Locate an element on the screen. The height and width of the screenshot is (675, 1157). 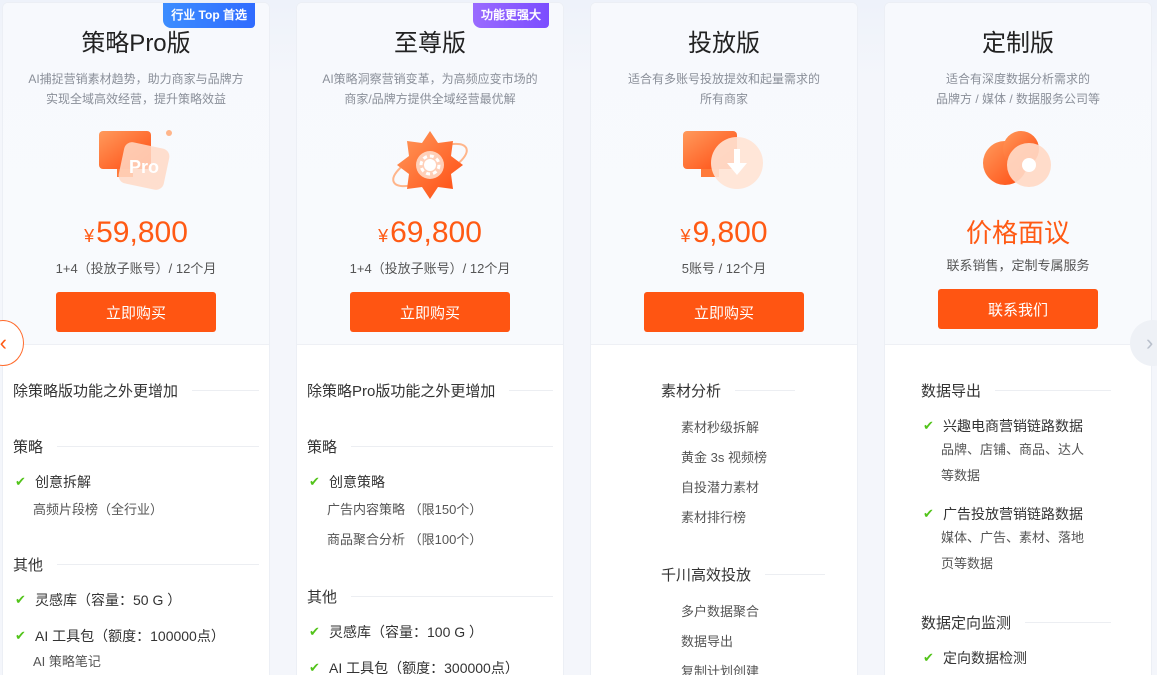
plan-description: AI捕捉营销素材趋势，助力商家与品牌方 实现全域高效经营，提升策略效益 is located at coordinates (136, 89).